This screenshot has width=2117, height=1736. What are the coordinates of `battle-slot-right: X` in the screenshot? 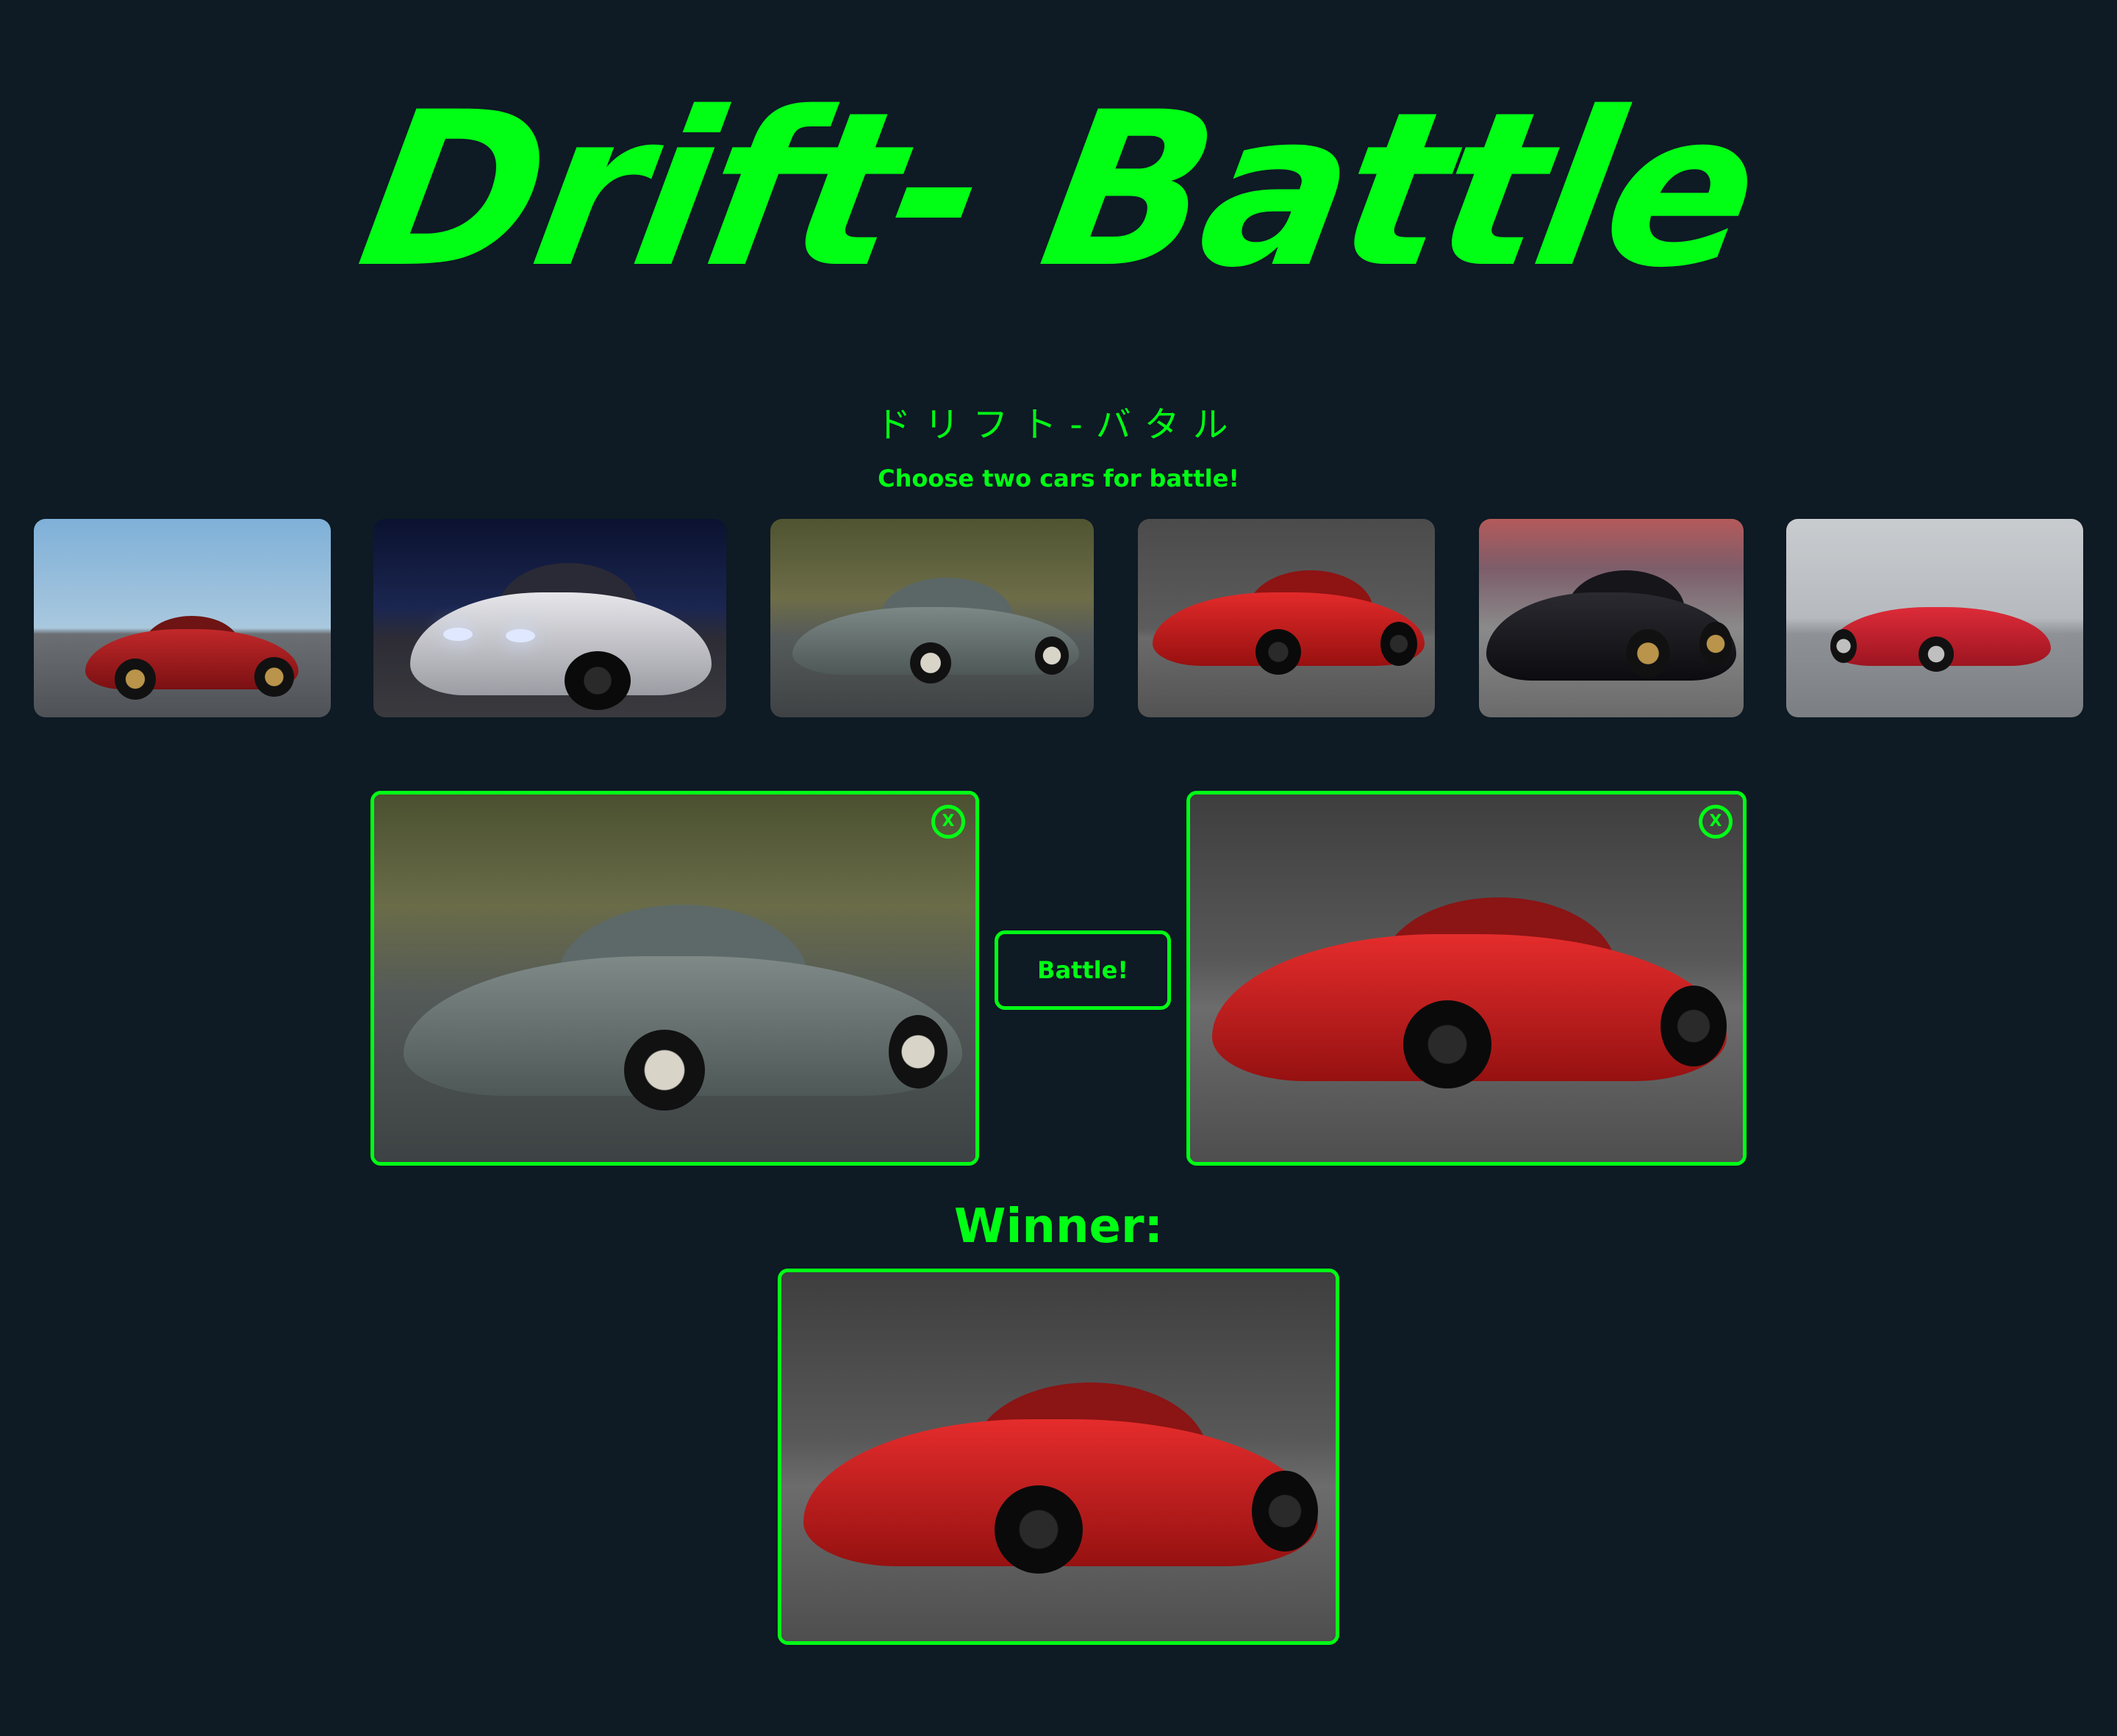 It's located at (1466, 978).